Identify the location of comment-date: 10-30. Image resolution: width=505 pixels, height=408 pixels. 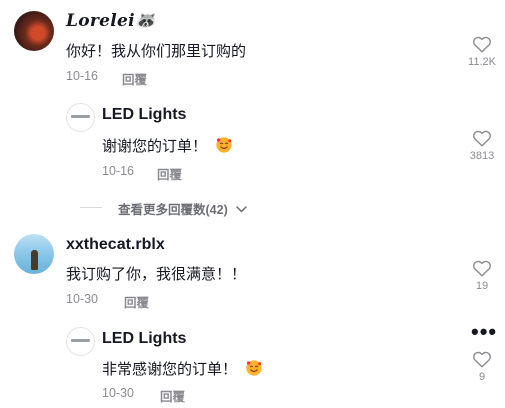
(82, 299).